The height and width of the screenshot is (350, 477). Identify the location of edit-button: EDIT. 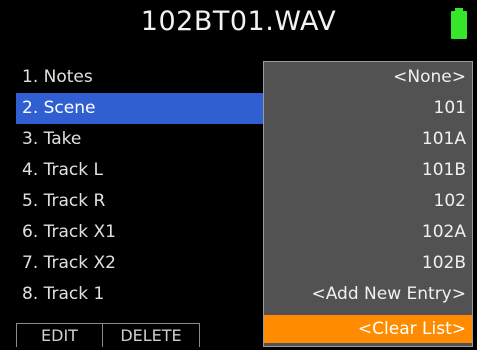
(59, 335).